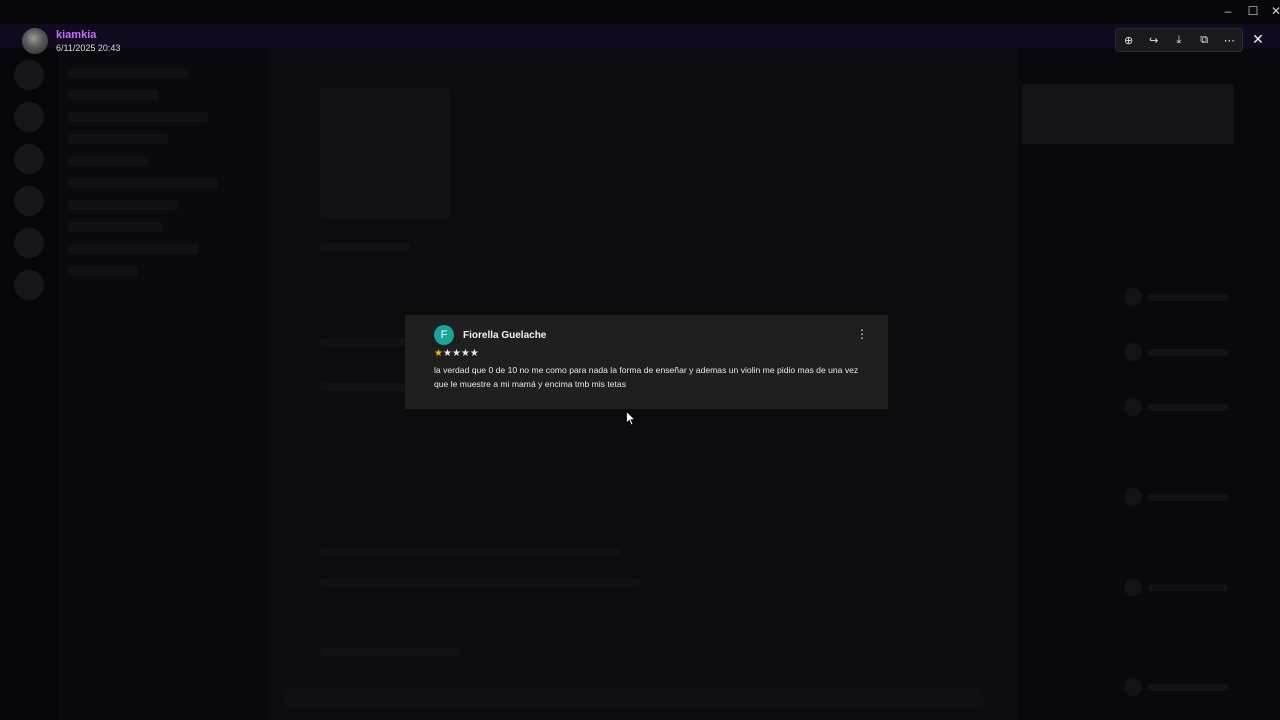 This screenshot has width=1280, height=720. Describe the element at coordinates (1228, 11) in the screenshot. I see `minimize-button: –` at that location.